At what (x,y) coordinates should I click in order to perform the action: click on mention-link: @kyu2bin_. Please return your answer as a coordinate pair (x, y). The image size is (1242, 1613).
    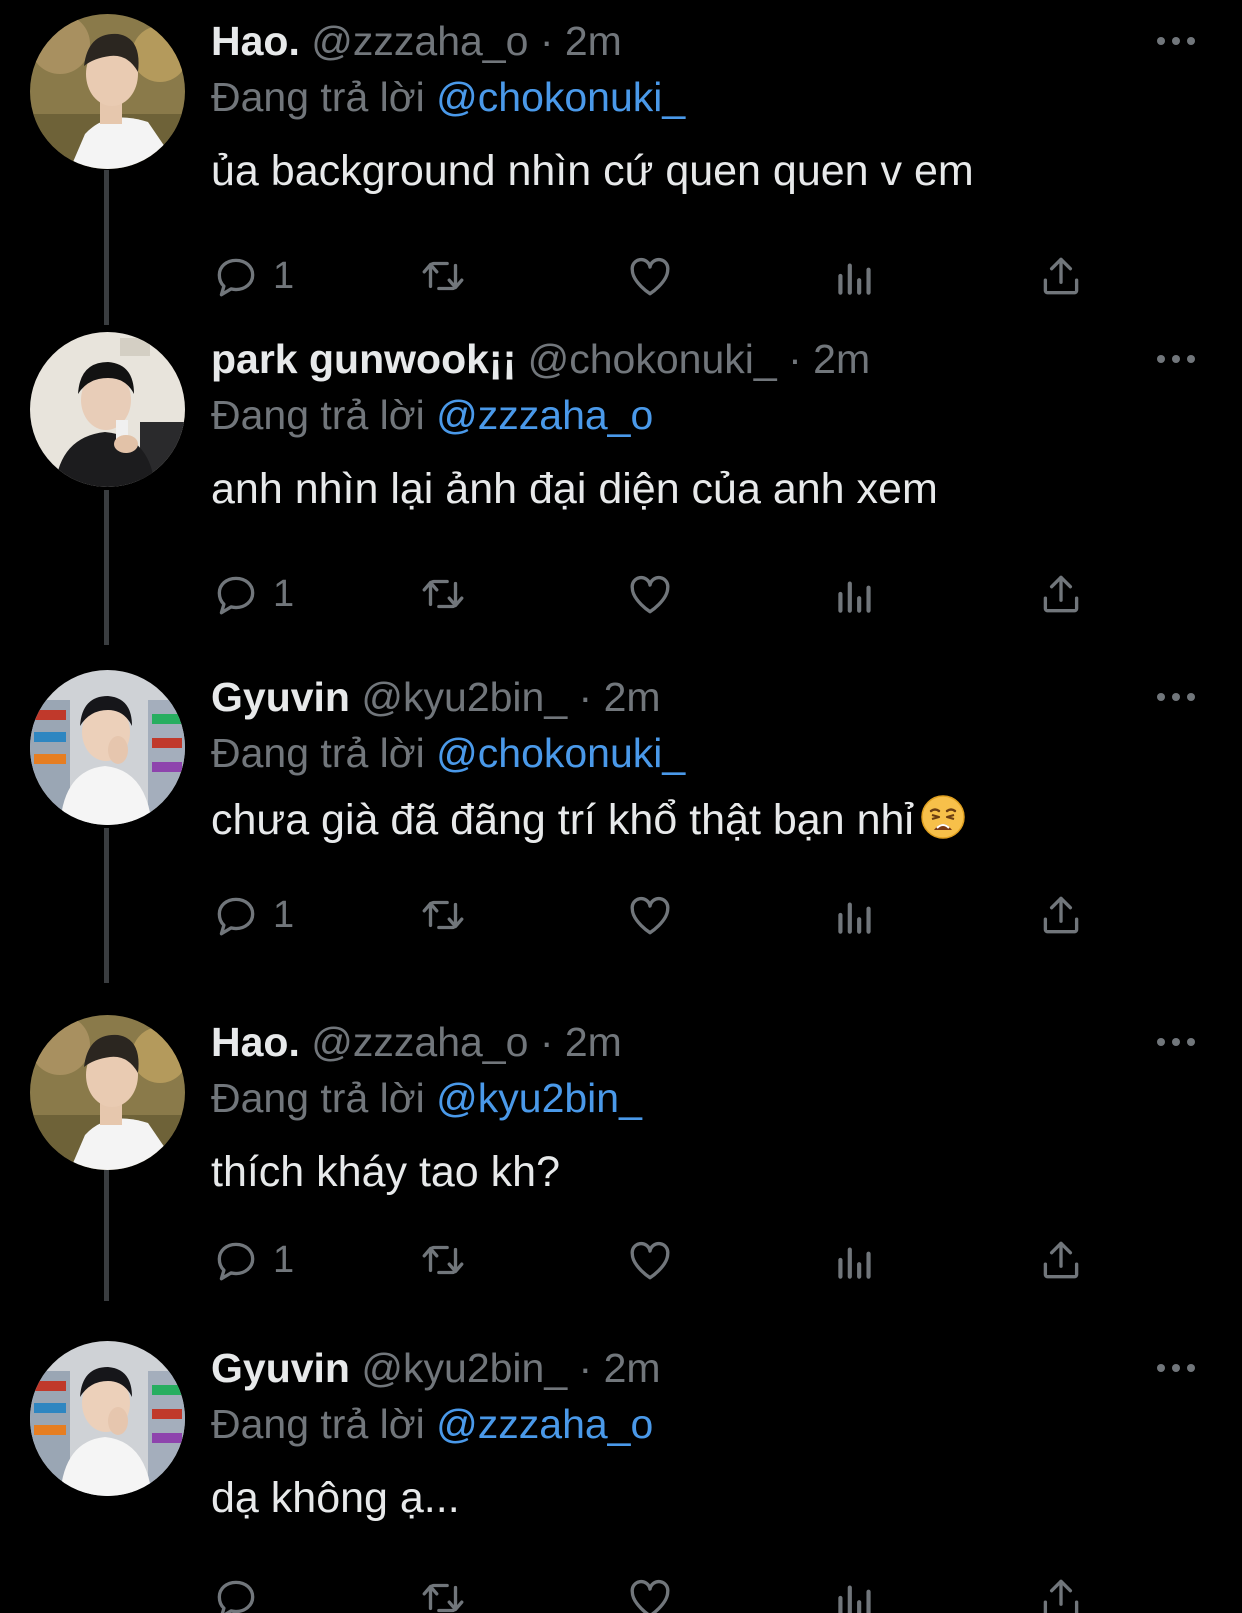
    Looking at the image, I should click on (539, 1098).